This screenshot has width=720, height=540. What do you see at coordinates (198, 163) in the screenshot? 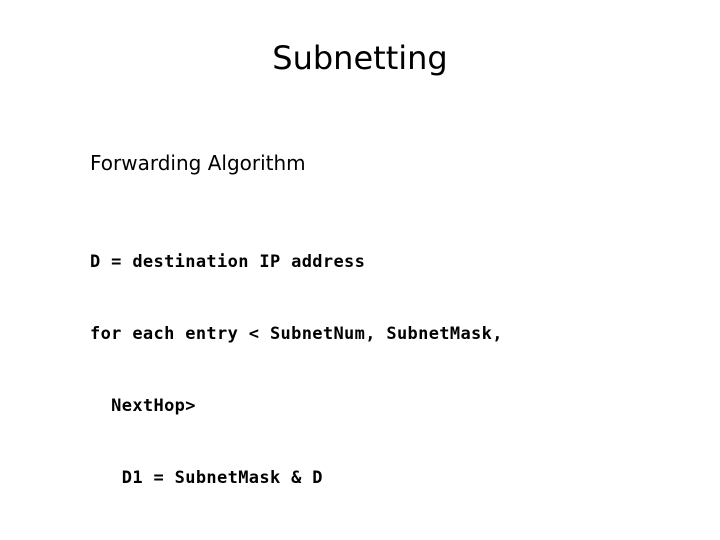
I see `section-heading: Forwarding Algorithm` at bounding box center [198, 163].